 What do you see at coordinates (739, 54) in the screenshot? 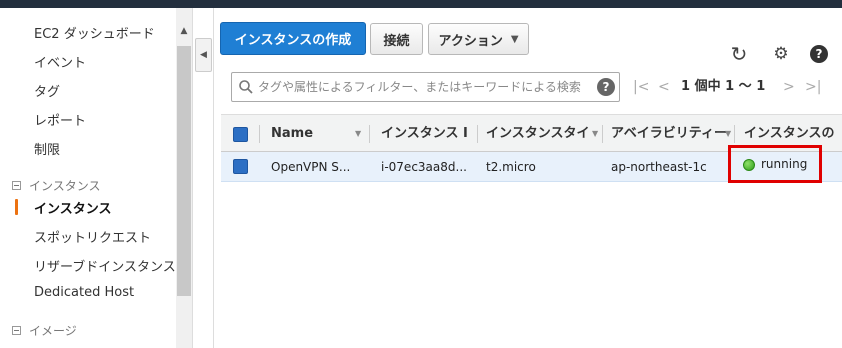
I see `refresh-icon: ↻` at bounding box center [739, 54].